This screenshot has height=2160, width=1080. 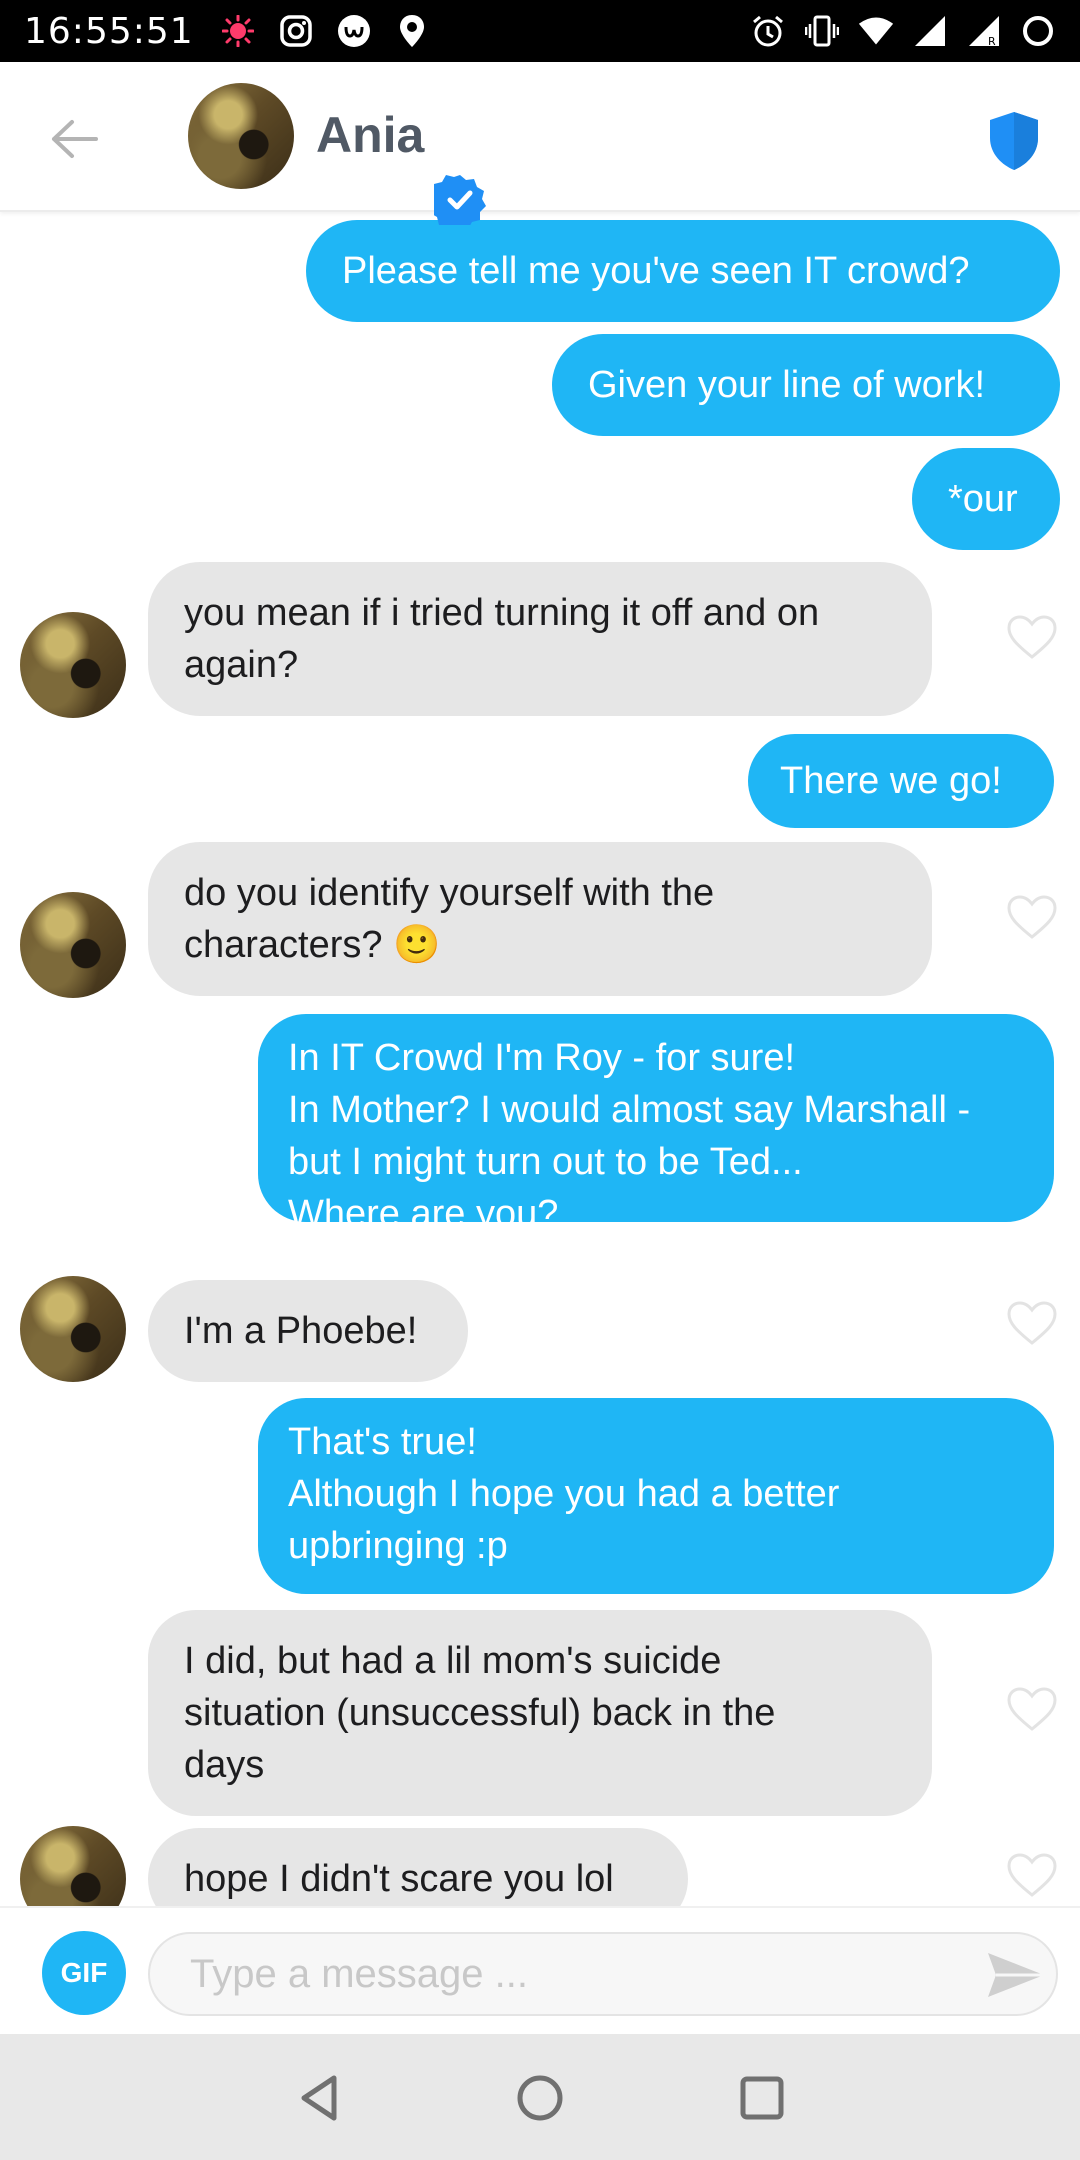 I want to click on message-bubble-outgoing: *our, so click(x=986, y=499).